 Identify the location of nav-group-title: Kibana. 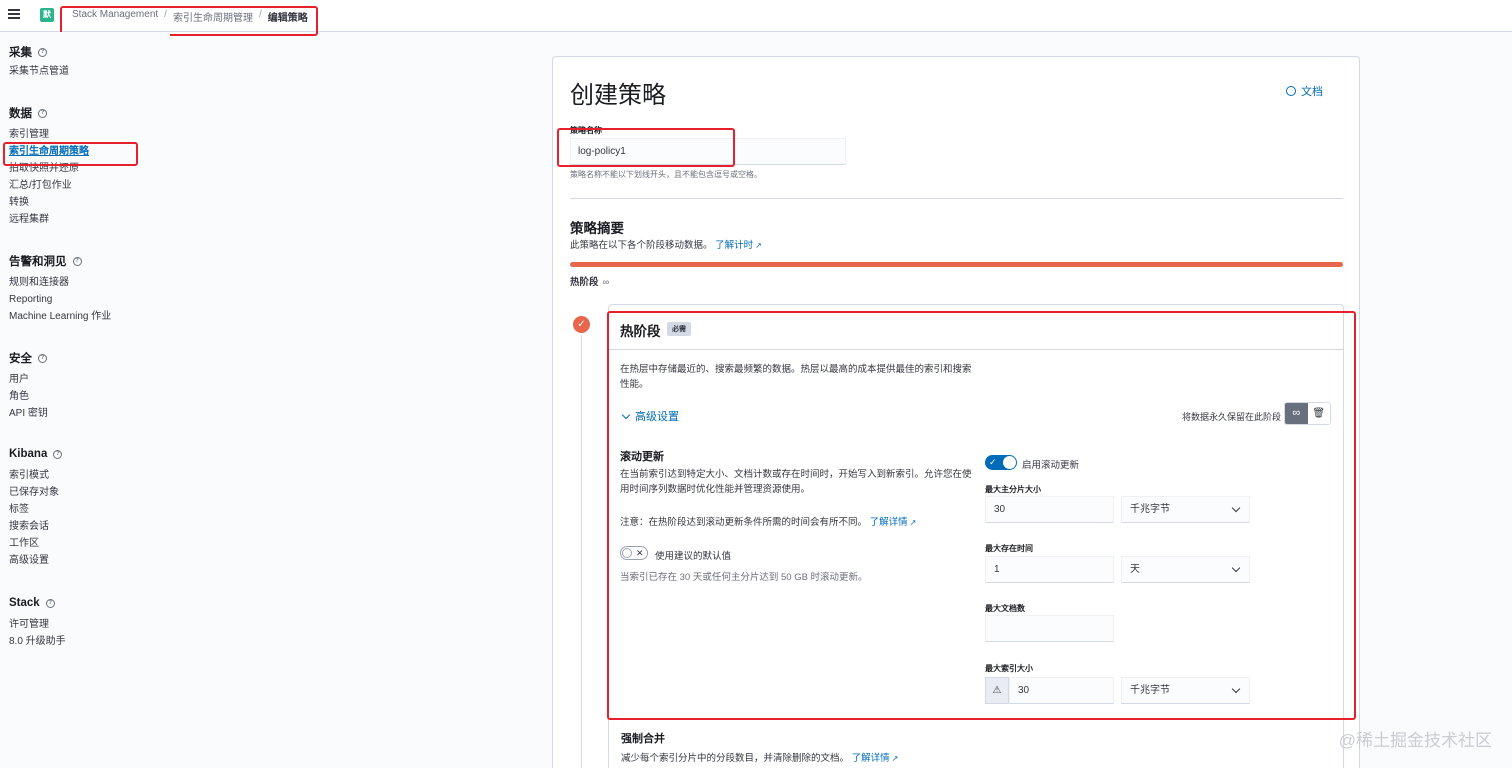
(28, 454).